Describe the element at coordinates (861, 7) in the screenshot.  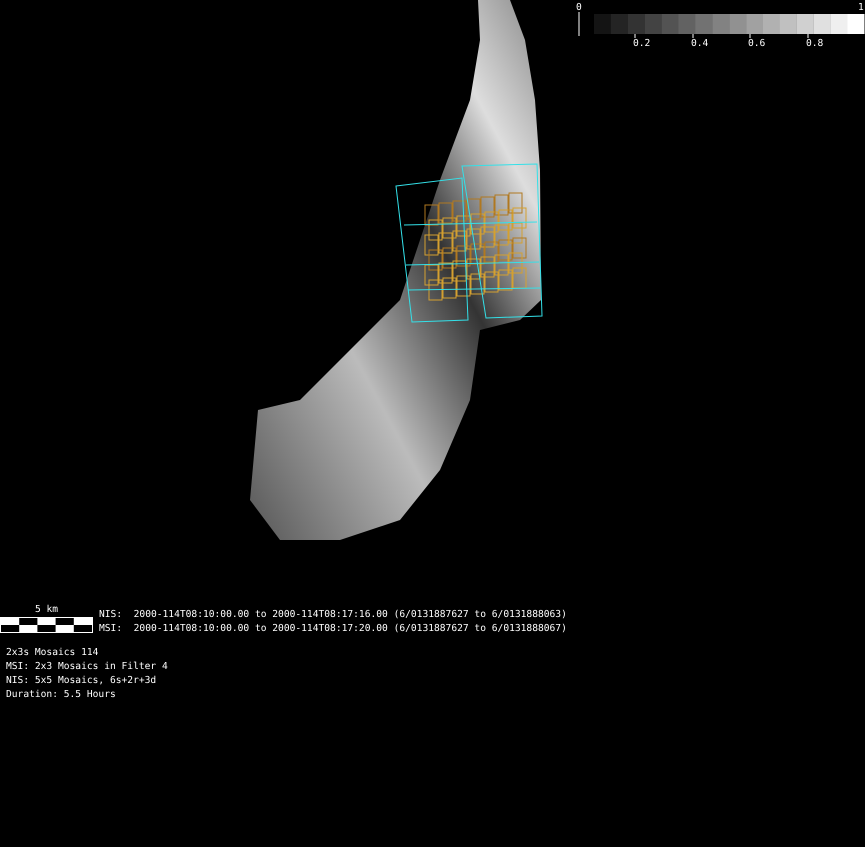
I see `colorbar-max-label: 1` at that location.